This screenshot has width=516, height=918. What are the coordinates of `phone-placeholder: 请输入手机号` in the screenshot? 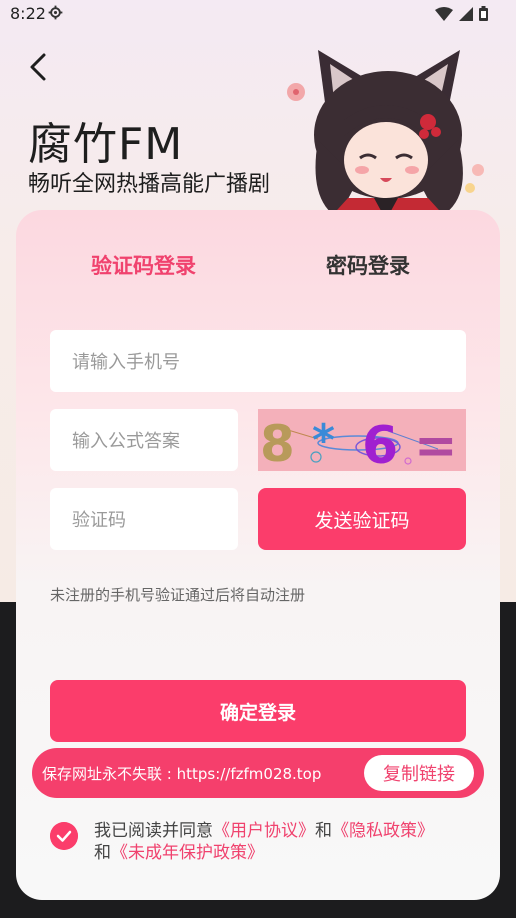 It's located at (126, 362).